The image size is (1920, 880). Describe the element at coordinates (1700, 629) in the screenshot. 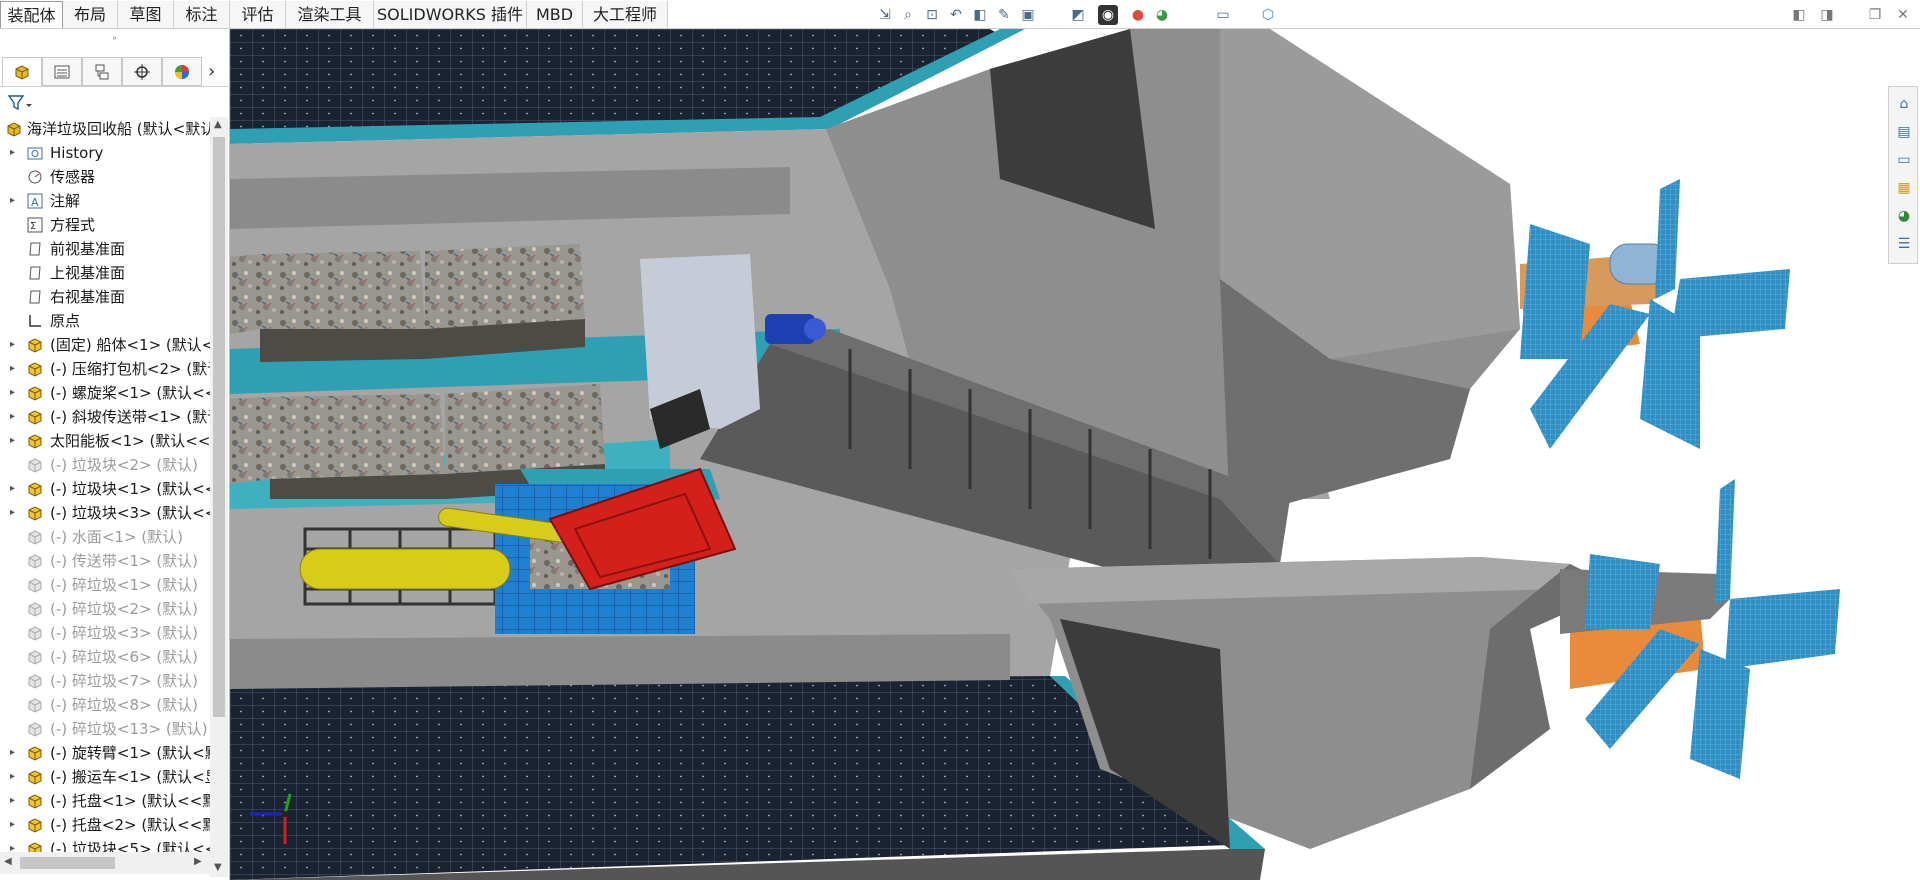

I see `lower-propeller` at that location.